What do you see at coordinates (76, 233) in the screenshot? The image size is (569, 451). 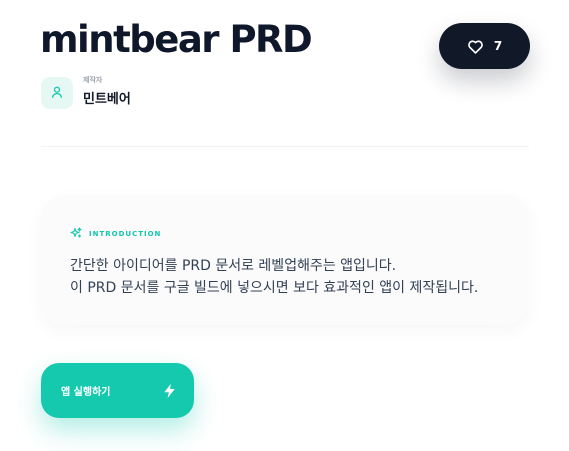 I see `sparkle-icon` at bounding box center [76, 233].